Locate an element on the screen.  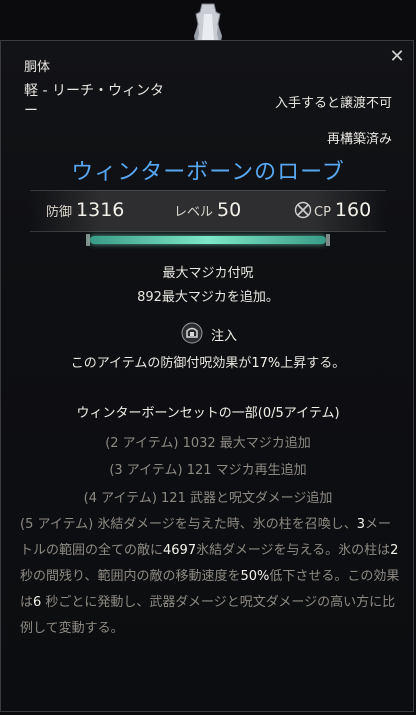
close-icon: ✕ is located at coordinates (397, 57).